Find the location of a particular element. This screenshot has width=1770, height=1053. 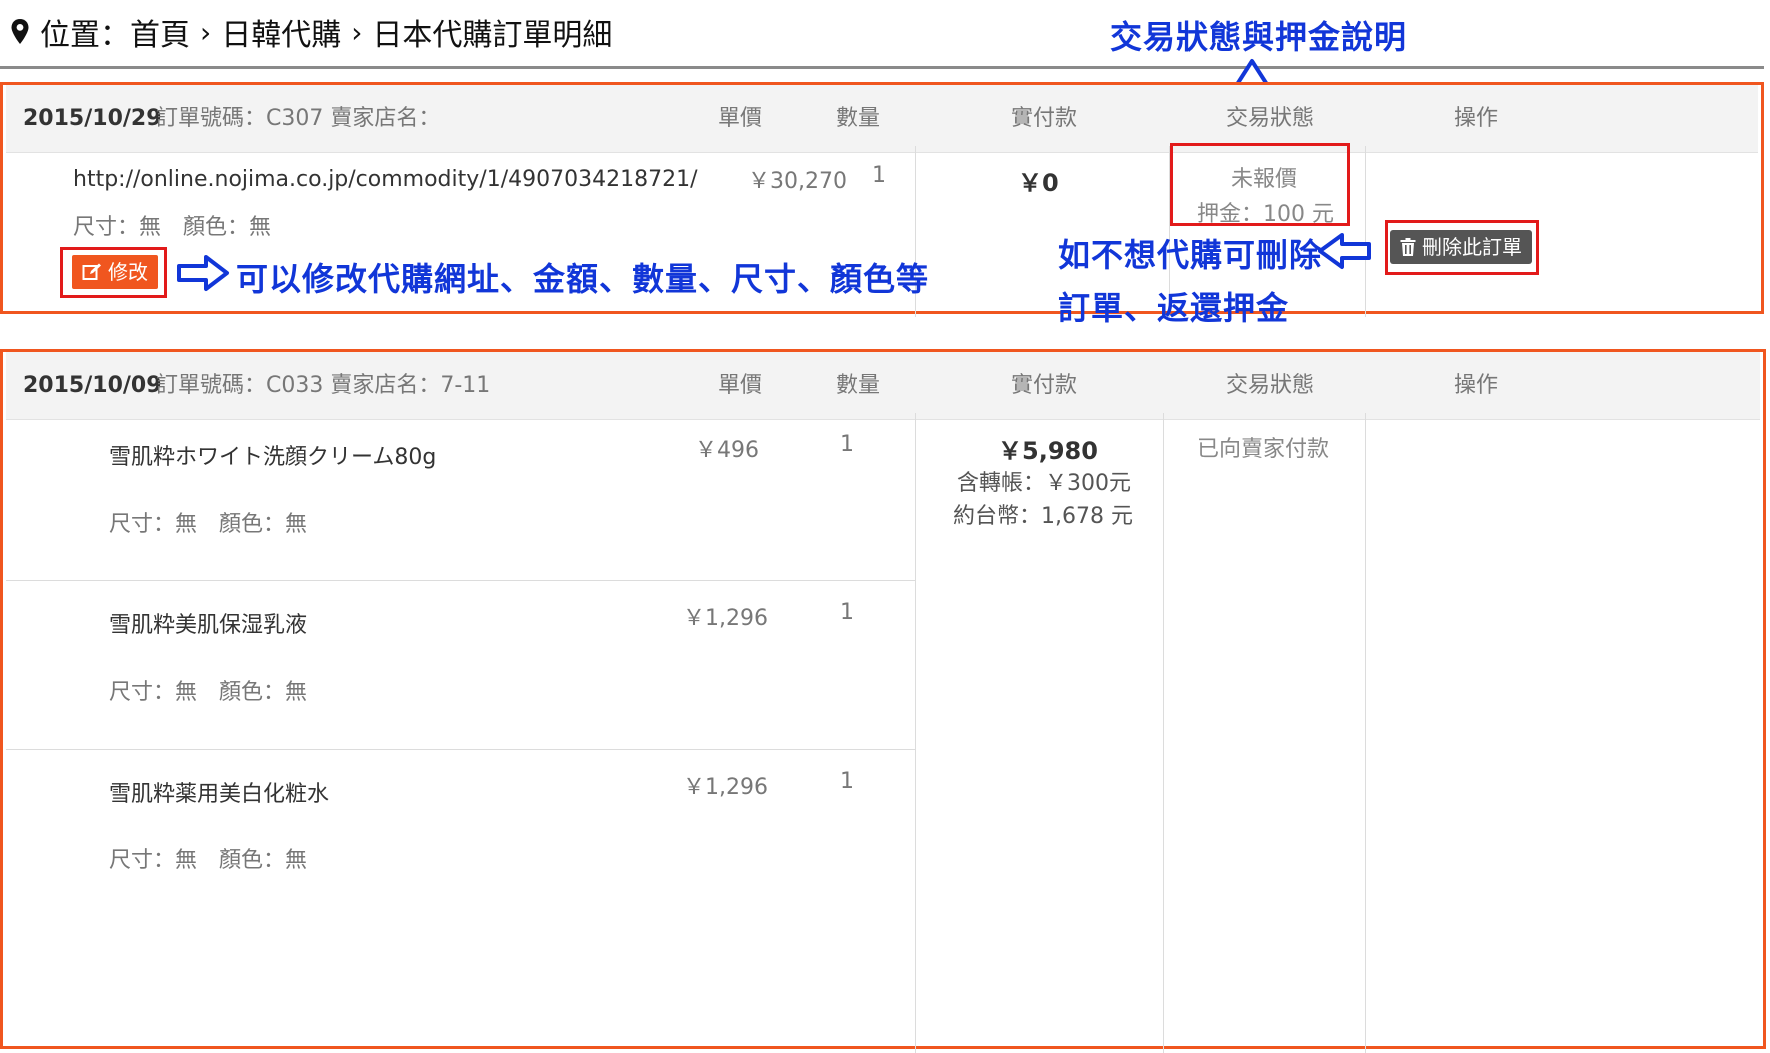

annotation-status-help: 交易狀態與押金說明 is located at coordinates (1259, 37).